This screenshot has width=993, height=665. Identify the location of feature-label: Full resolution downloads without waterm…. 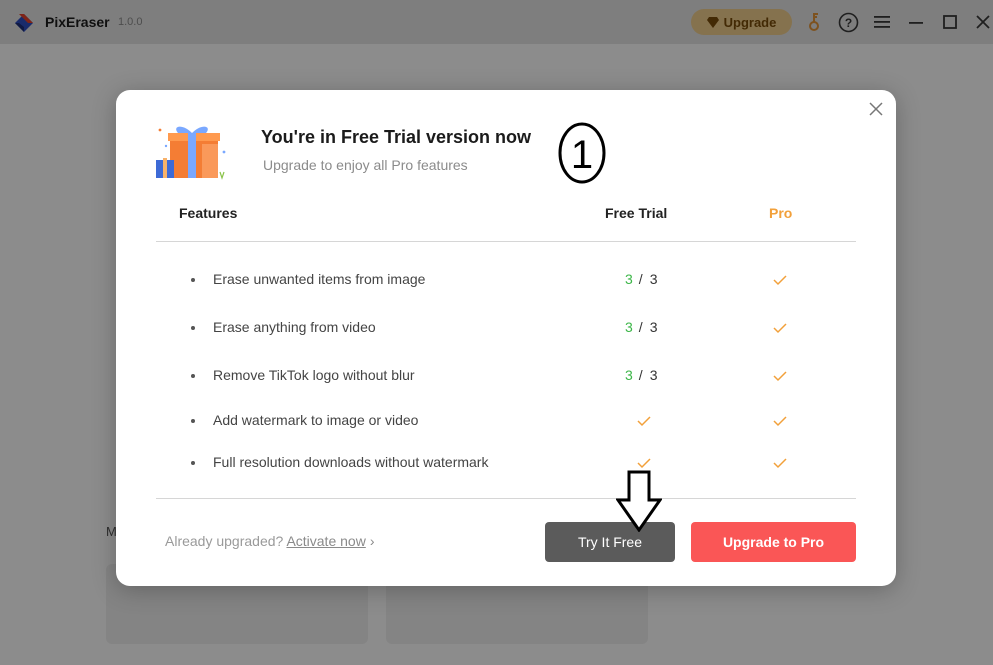
(351, 462).